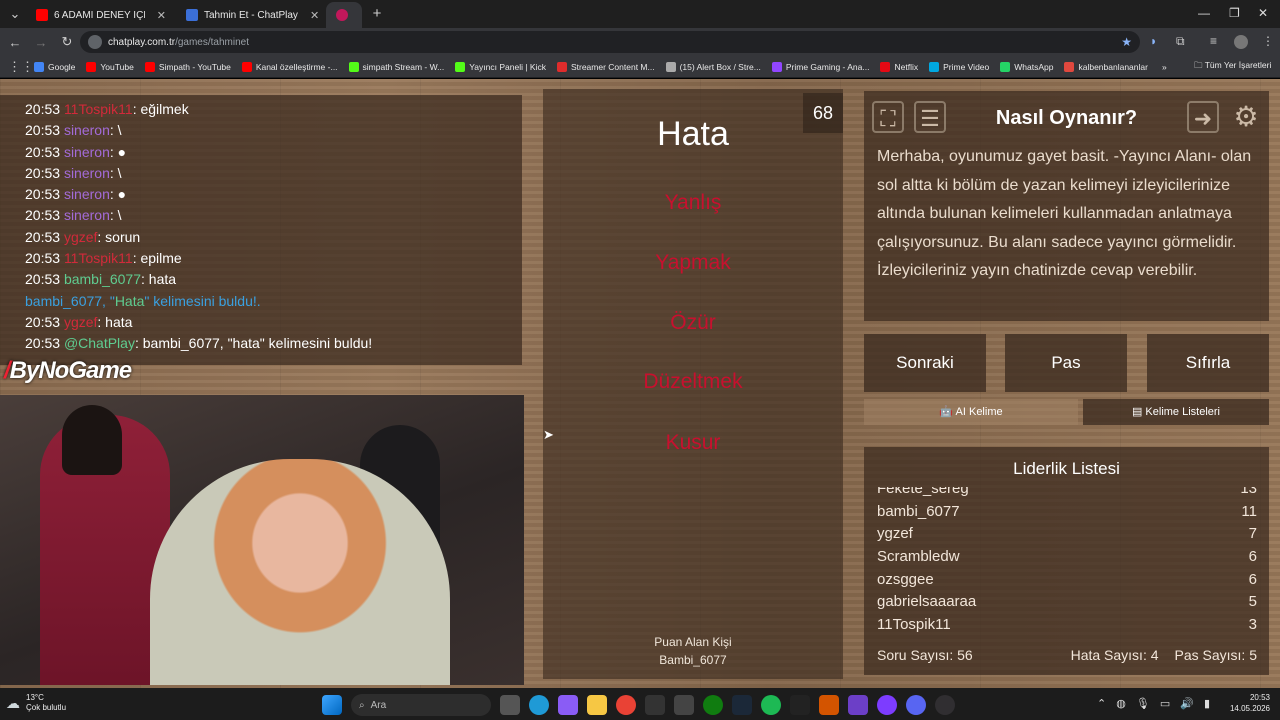 The image size is (1280, 720). What do you see at coordinates (1246, 117) in the screenshot?
I see `settings-icon: ⚙` at bounding box center [1246, 117].